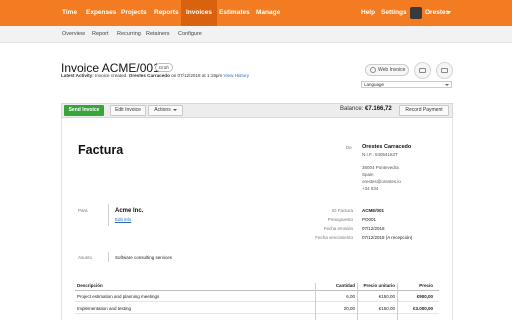  Describe the element at coordinates (149, 75) in the screenshot. I see `activity-user: Orestes Carracedo` at that location.